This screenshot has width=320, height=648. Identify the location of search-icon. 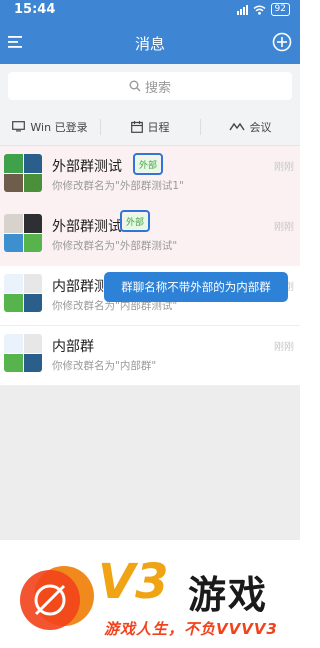
(135, 86).